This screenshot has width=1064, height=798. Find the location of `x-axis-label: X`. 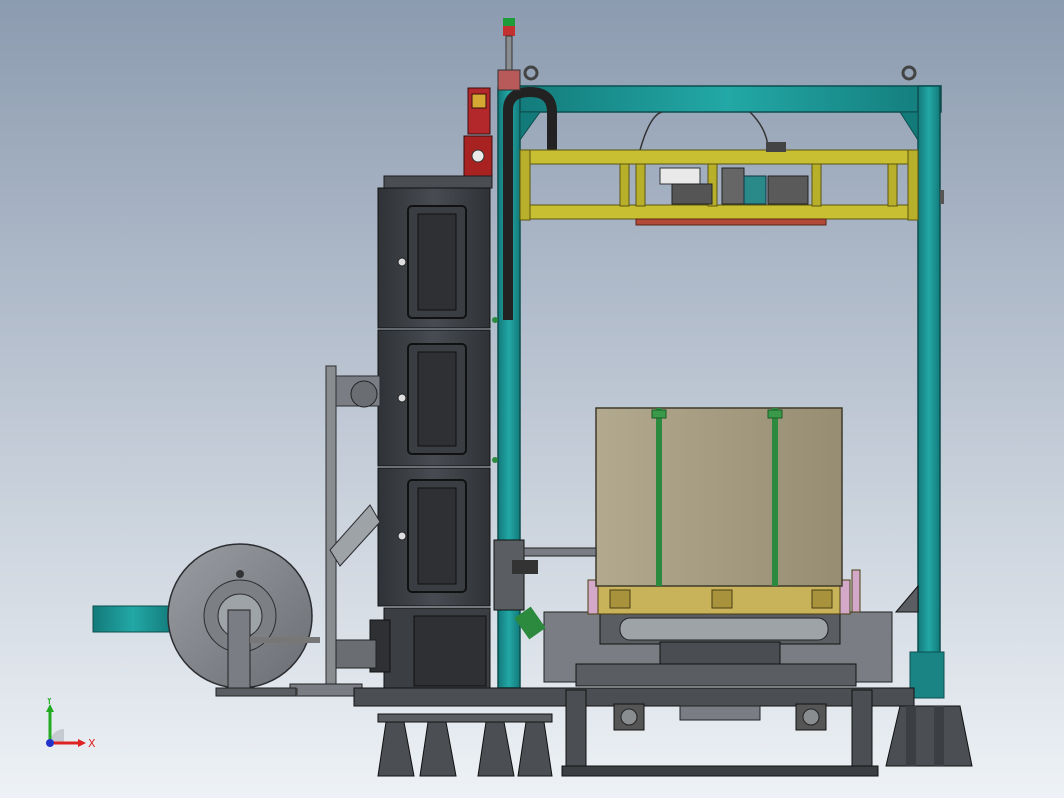

x-axis-label: X is located at coordinates (92, 743).